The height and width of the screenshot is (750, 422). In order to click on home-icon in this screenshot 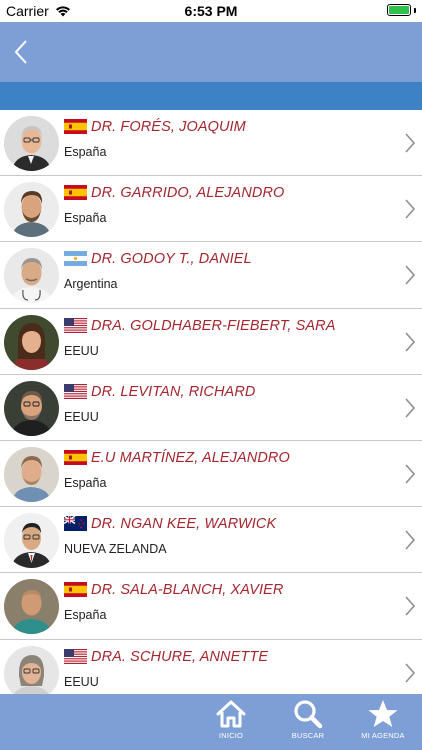, I will do `click(231, 714)`.